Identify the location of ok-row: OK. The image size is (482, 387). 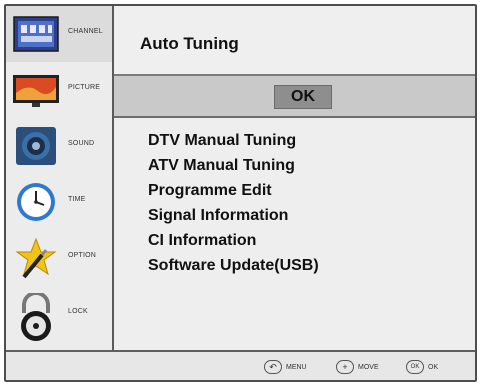
(294, 97).